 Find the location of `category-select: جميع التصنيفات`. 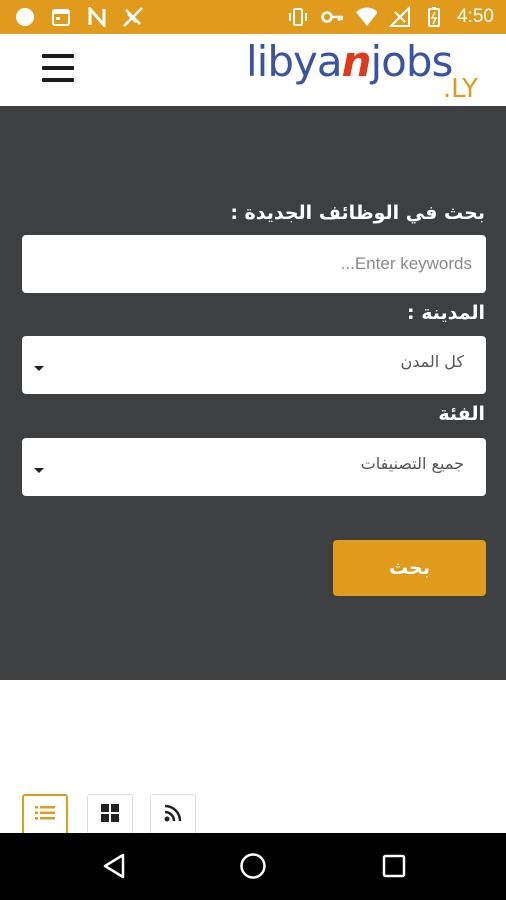

category-select: جميع التصنيفات is located at coordinates (254, 467).